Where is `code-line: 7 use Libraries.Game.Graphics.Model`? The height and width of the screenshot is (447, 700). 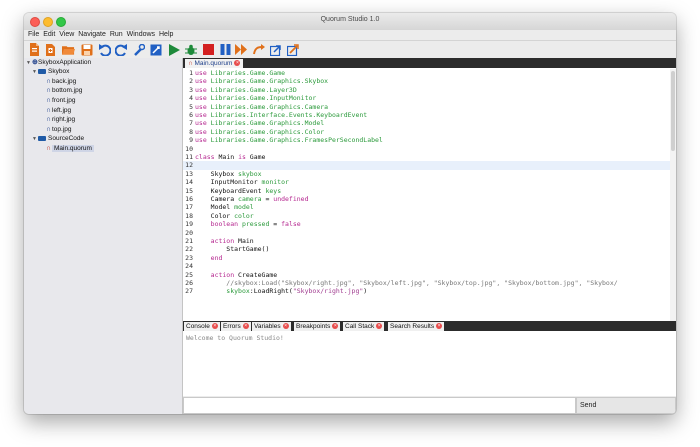
code-line: 7 use Libraries.Game.Graphics.Model is located at coordinates (426, 123).